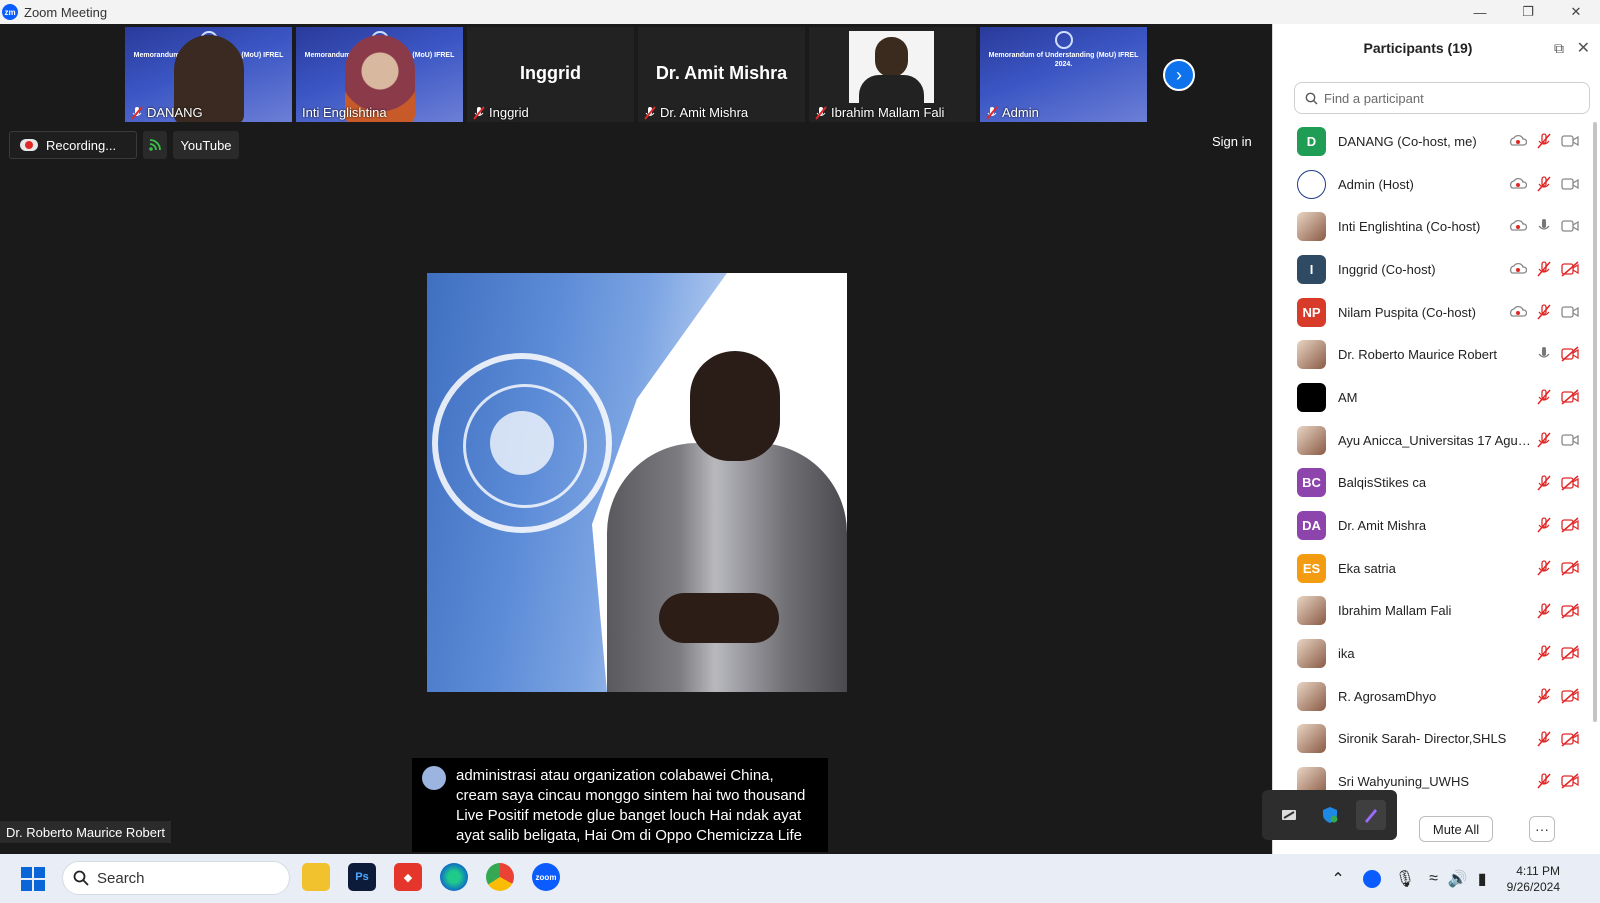 This screenshot has width=1600, height=903. I want to click on youtube-stream-button: YouTube, so click(206, 145).